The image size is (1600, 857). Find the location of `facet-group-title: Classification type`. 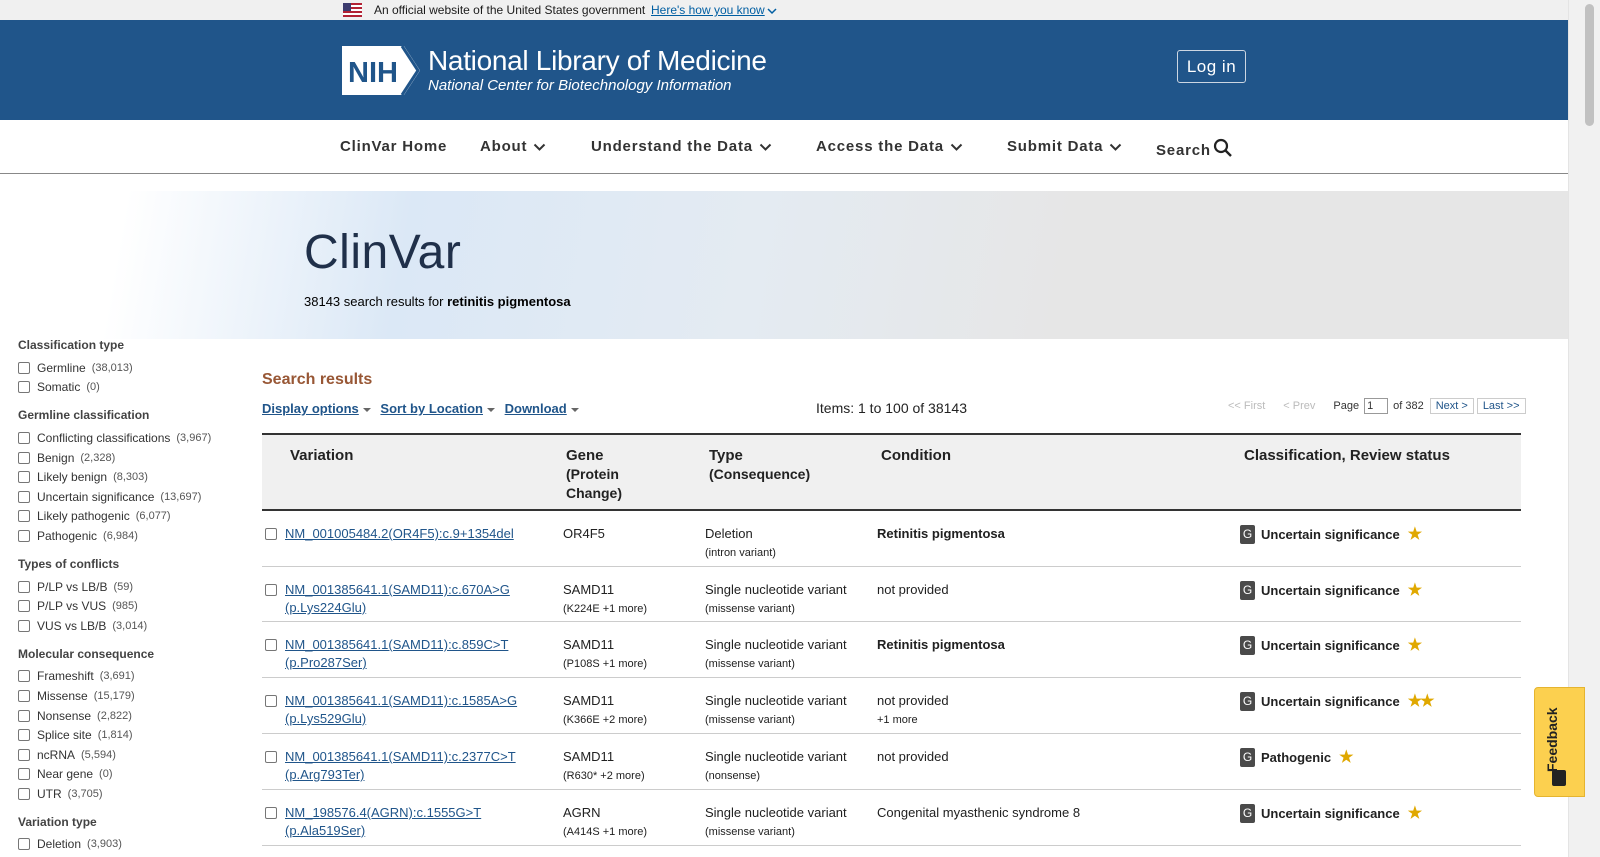

facet-group-title: Classification type is located at coordinates (71, 345).